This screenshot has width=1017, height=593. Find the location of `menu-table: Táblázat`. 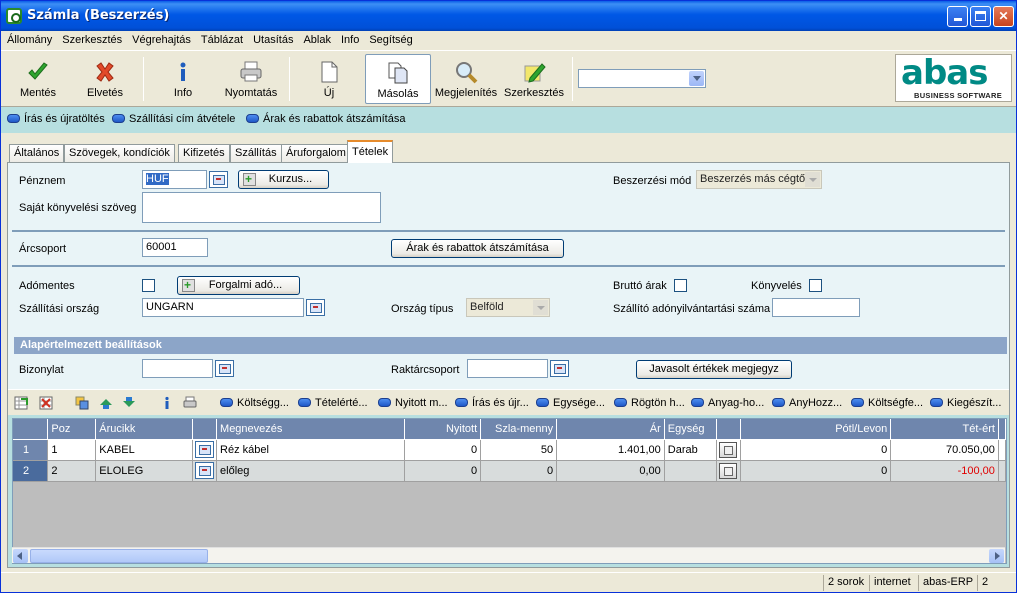

menu-table: Táblázat is located at coordinates (221, 38).